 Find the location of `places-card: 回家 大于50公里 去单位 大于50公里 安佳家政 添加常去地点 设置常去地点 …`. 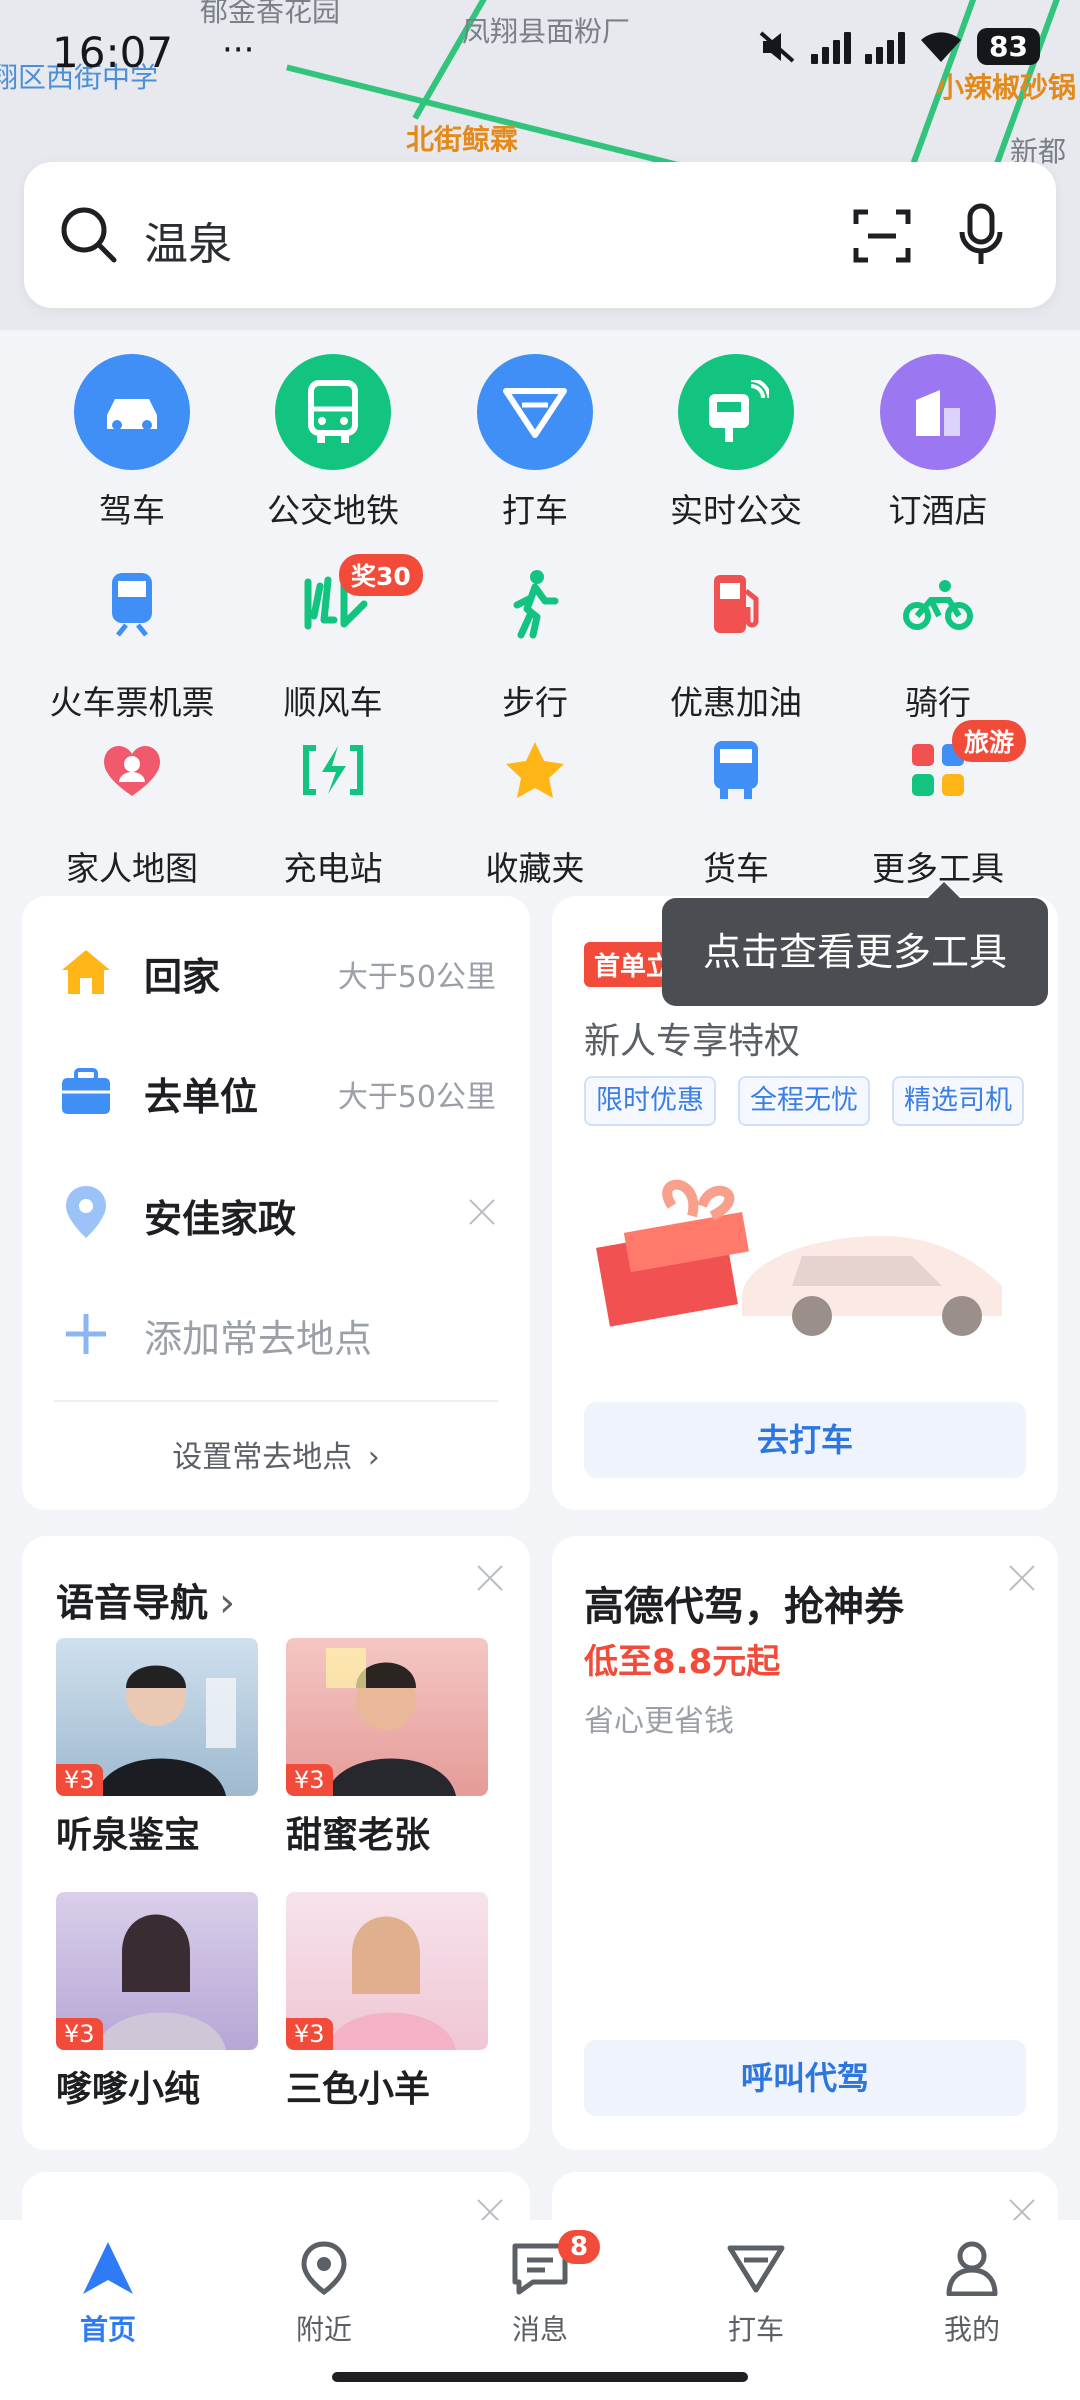

places-card: 回家 大于50公里 去单位 大于50公里 安佳家政 添加常去地点 设置常去地点 … is located at coordinates (276, 1203).